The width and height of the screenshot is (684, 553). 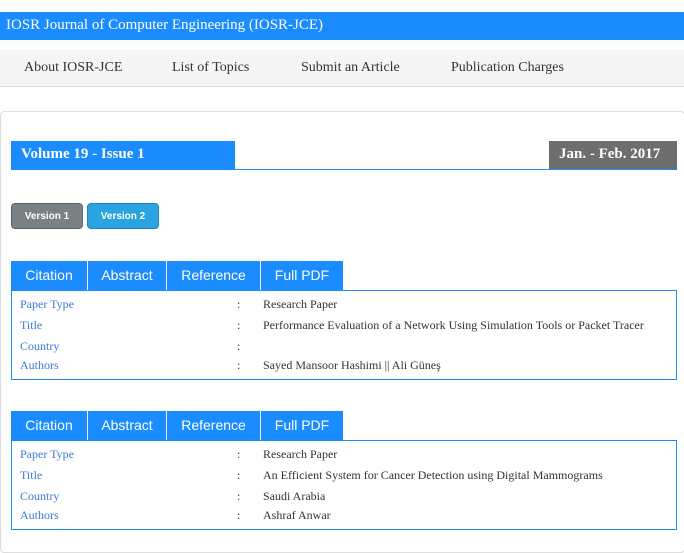 What do you see at coordinates (294, 496) in the screenshot?
I see `country-value: Saudi Arabia` at bounding box center [294, 496].